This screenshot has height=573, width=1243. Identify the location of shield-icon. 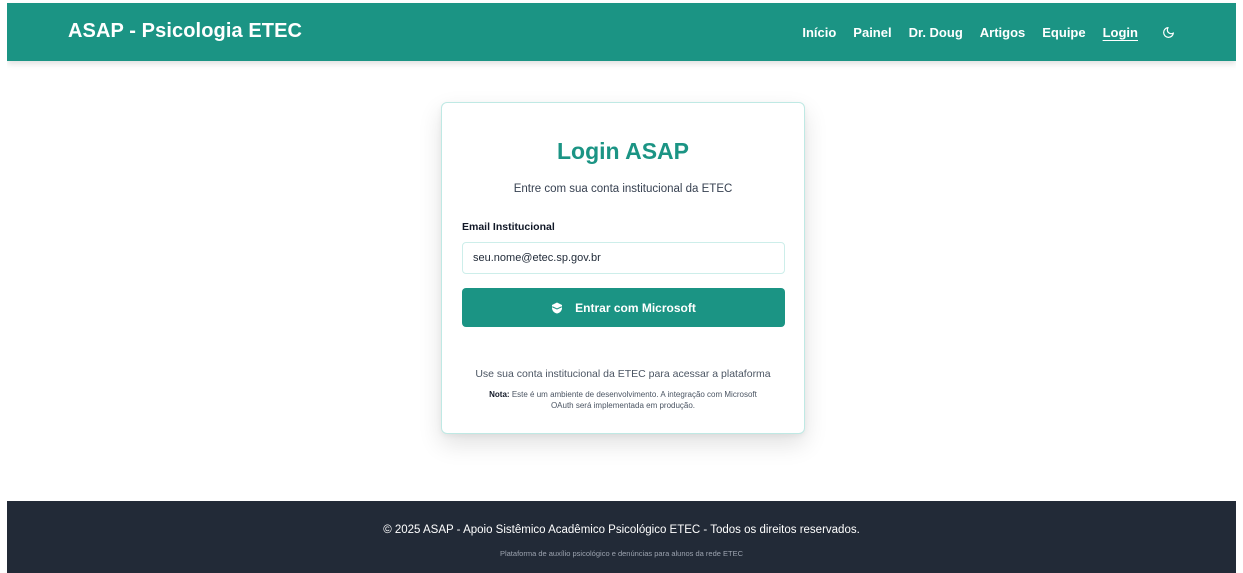
(557, 308).